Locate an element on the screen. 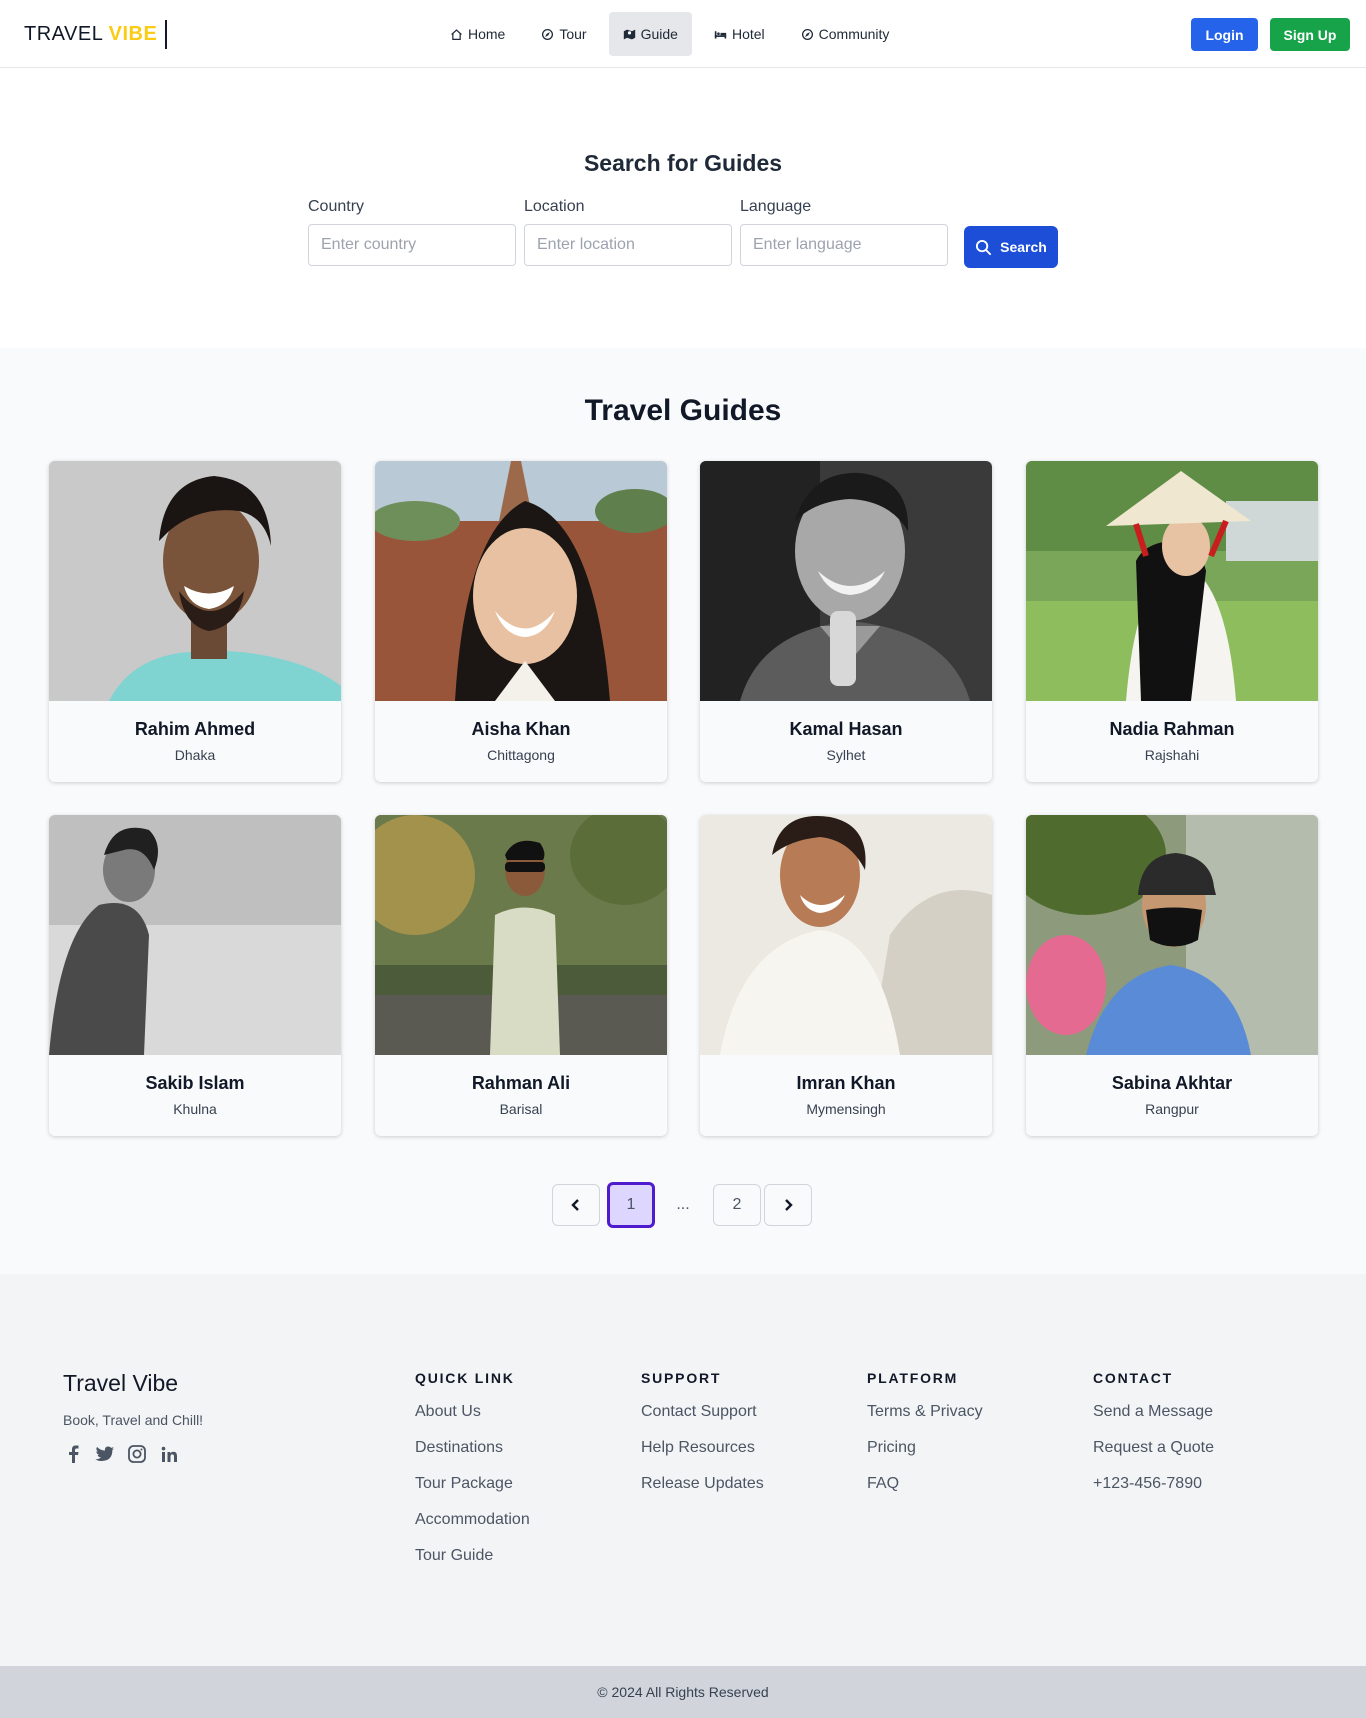 The width and height of the screenshot is (1366, 1718). social-links is located at coordinates (121, 1454).